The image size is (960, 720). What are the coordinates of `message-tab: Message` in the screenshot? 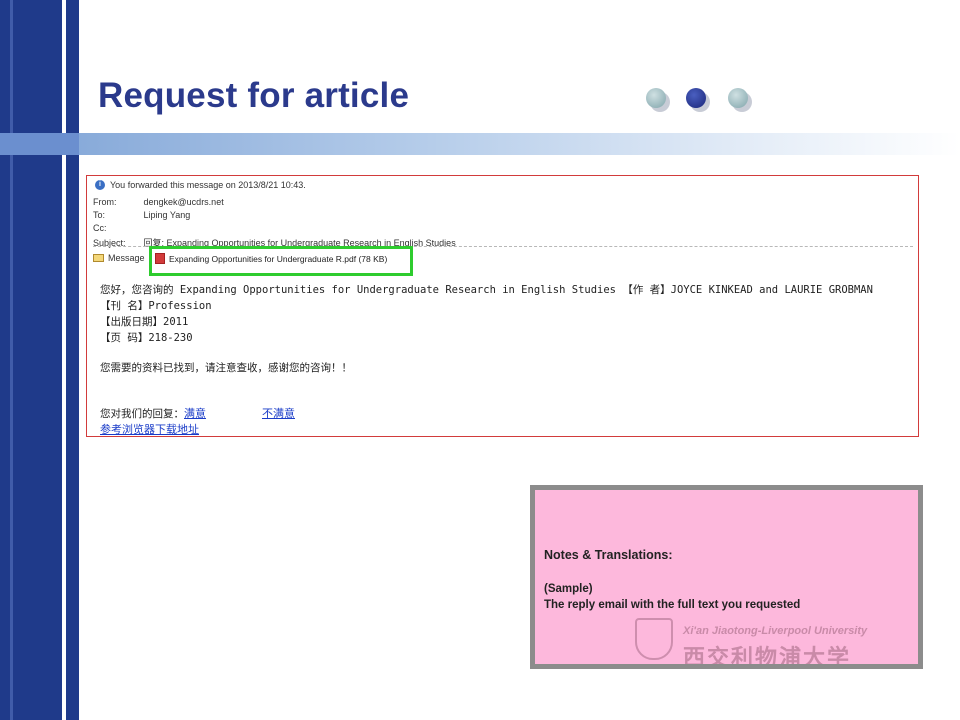 It's located at (119, 258).